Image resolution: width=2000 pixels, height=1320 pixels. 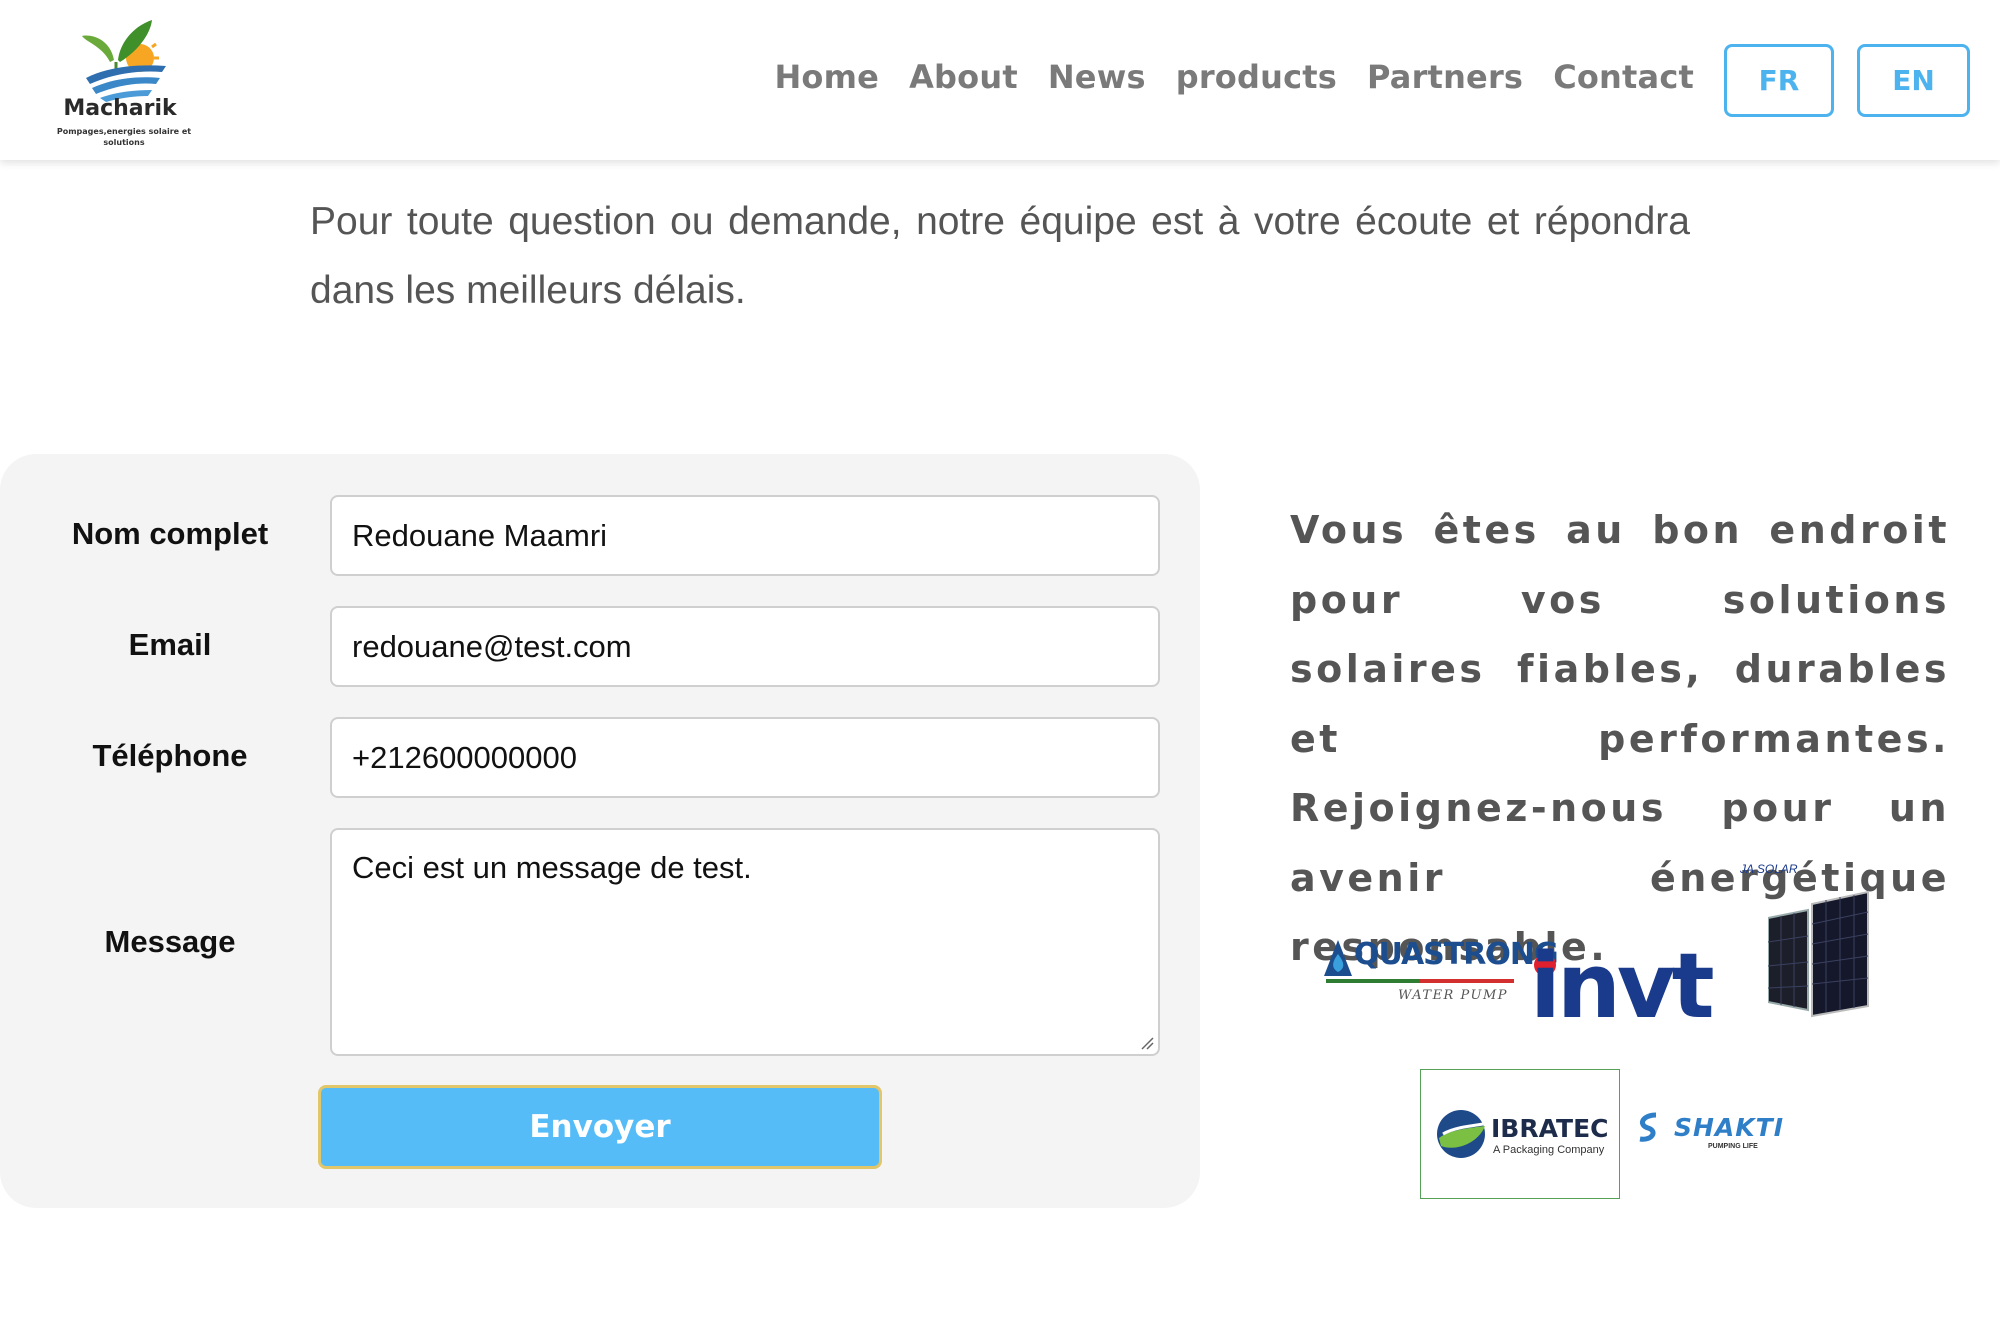 I want to click on resize-grip-icon, so click(x=1147, y=1043).